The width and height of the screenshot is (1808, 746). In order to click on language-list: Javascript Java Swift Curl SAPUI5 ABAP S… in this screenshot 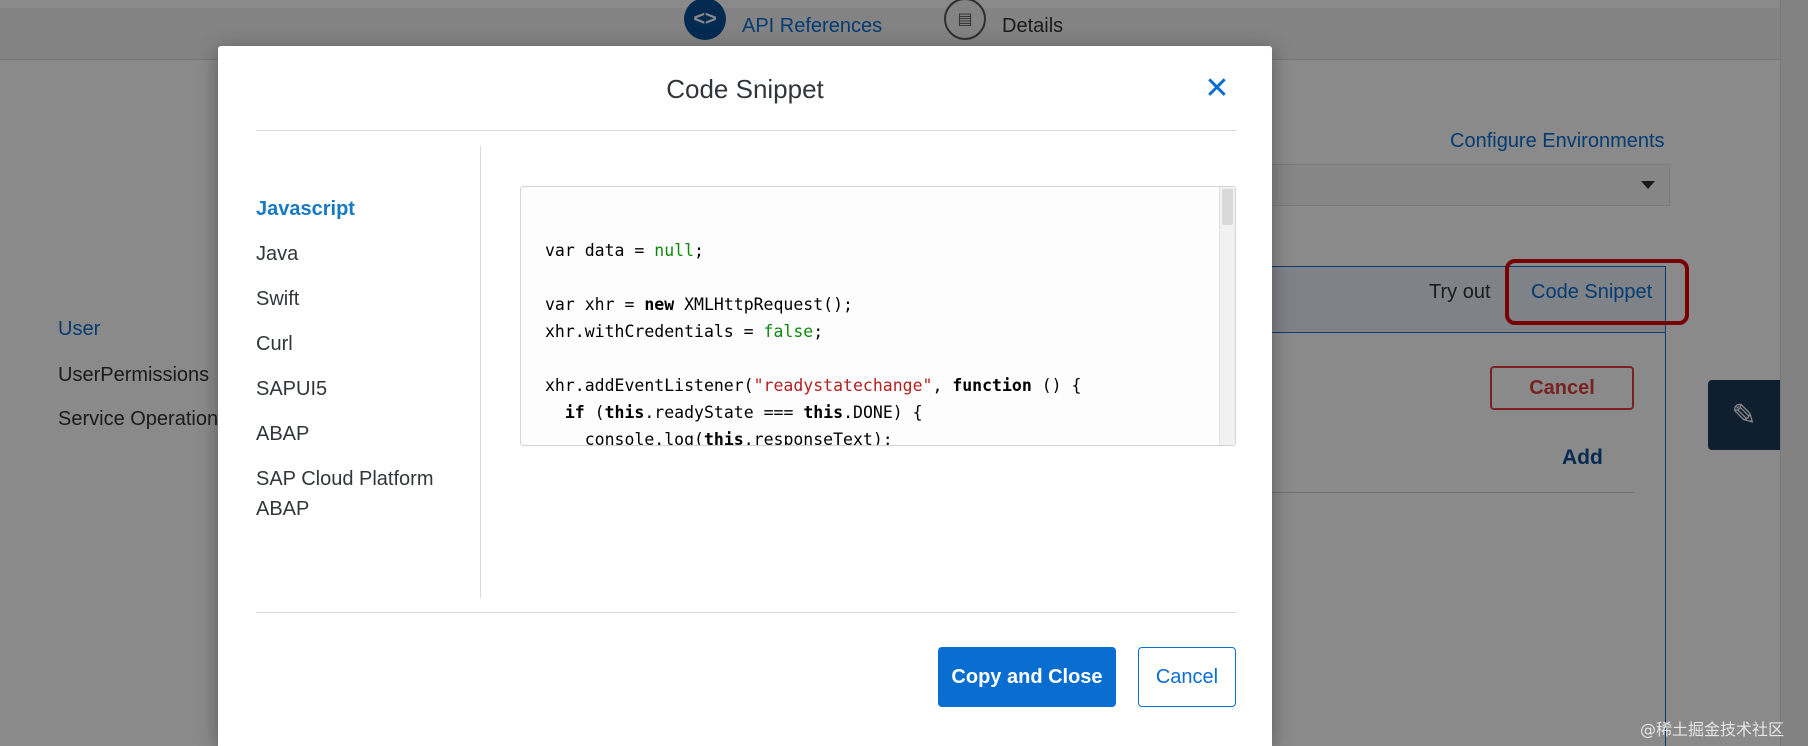, I will do `click(366, 366)`.